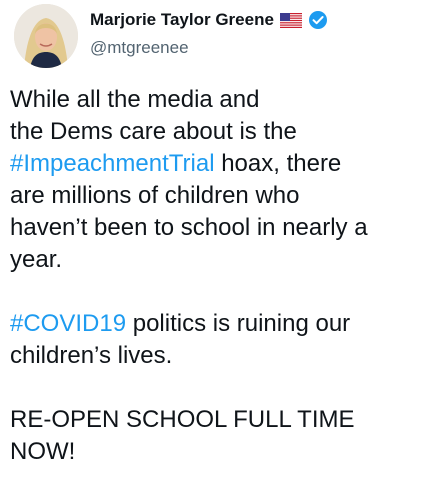 This screenshot has width=425, height=500. Describe the element at coordinates (182, 20) in the screenshot. I see `display-name: Marjorie Taylor Greene` at that location.